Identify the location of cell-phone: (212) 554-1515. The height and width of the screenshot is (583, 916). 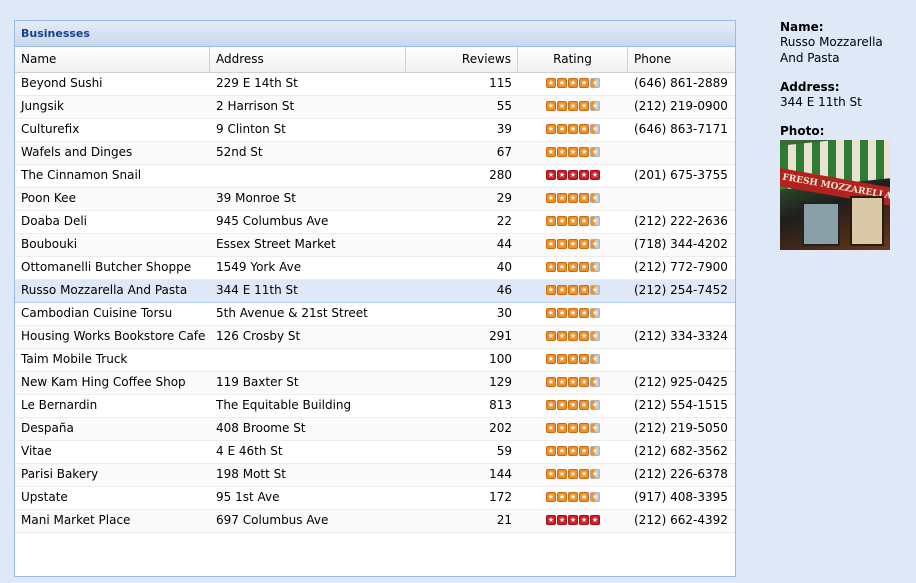
(681, 405).